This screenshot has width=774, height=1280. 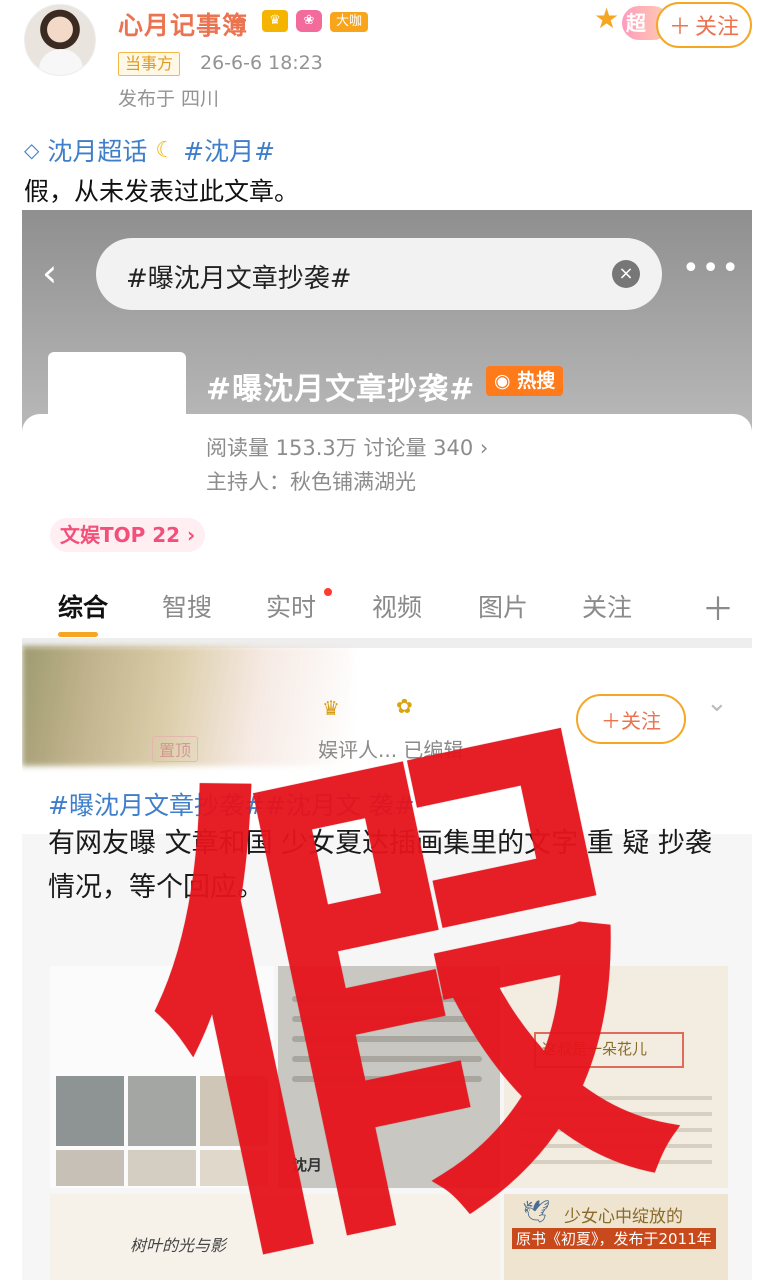 I want to click on hot-icon: ◉, so click(x=502, y=381).